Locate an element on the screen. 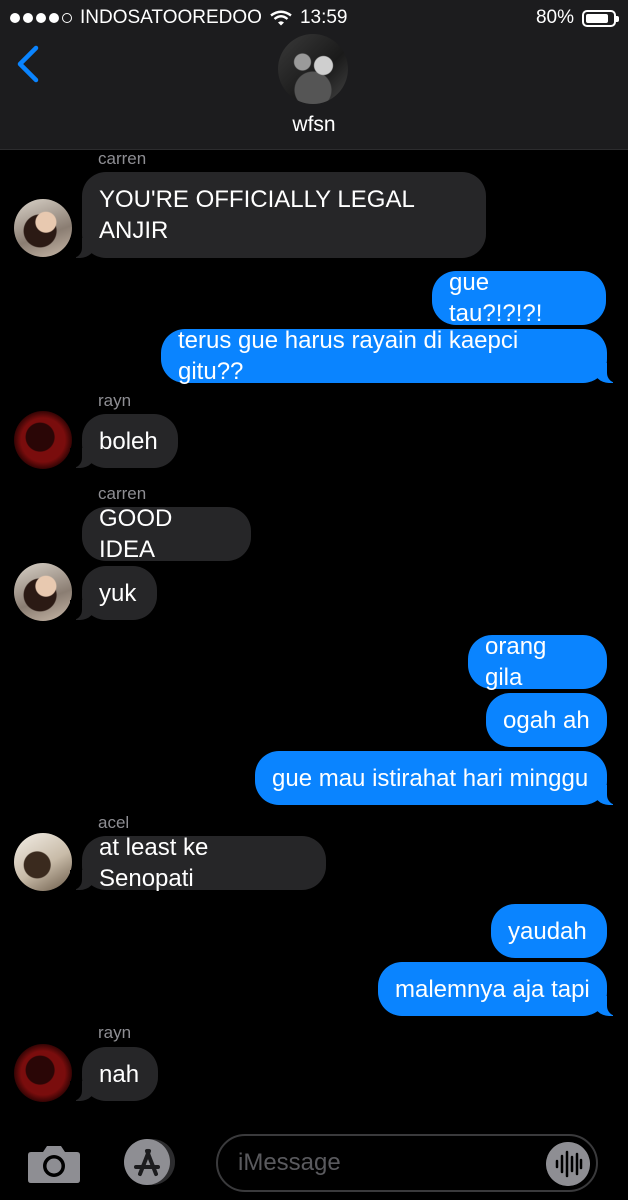 Image resolution: width=628 pixels, height=1200 pixels. message-text: yuk is located at coordinates (118, 593).